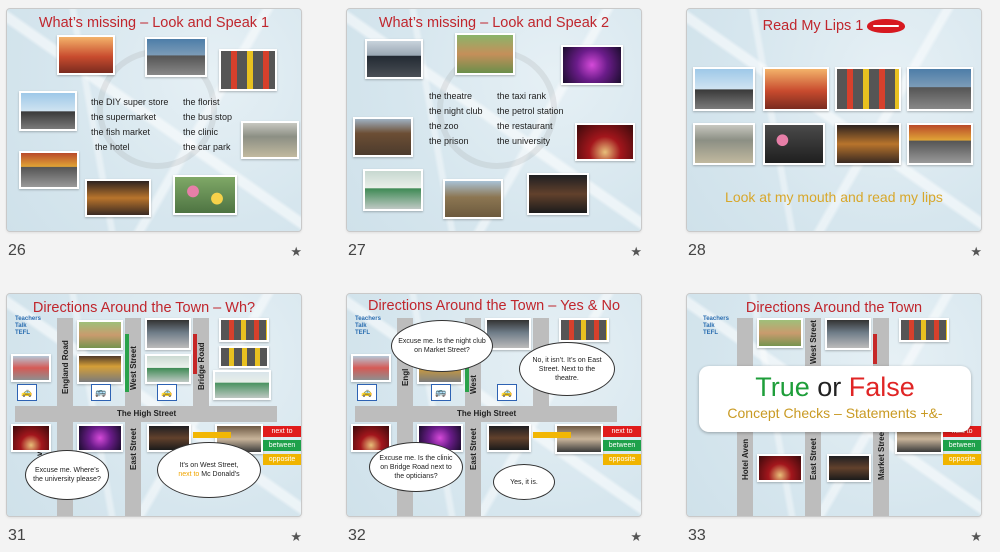 The width and height of the screenshot is (1000, 552). What do you see at coordinates (144, 308) in the screenshot?
I see `slide-title: Directions Around the Town – Wh?` at bounding box center [144, 308].